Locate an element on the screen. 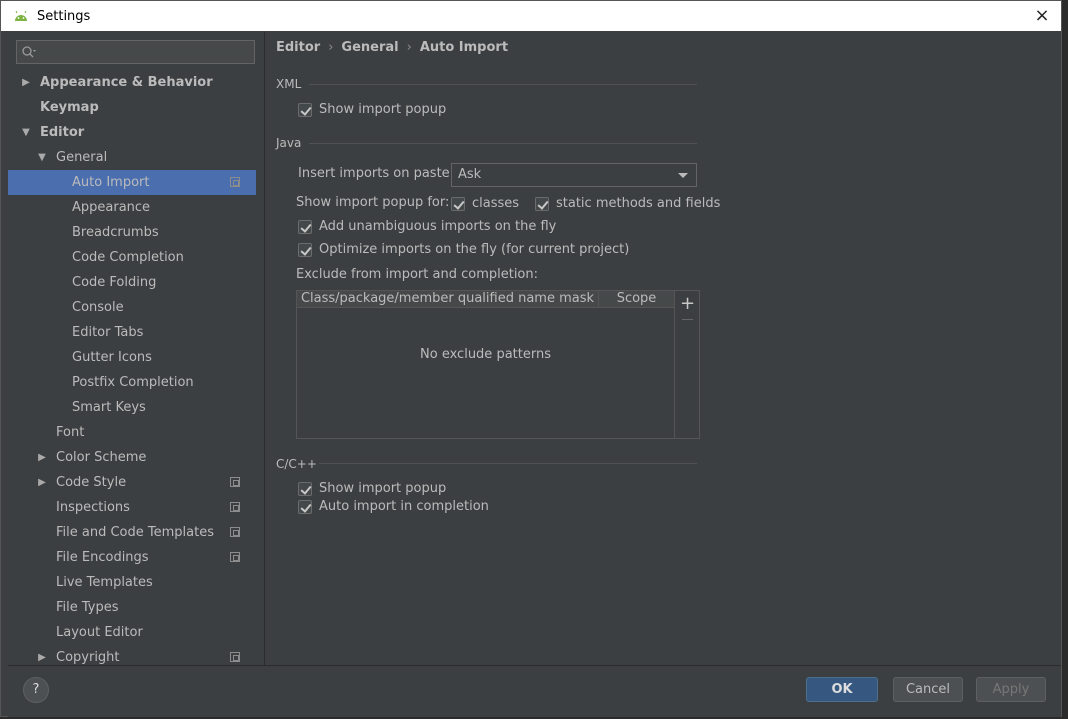  sidebar-item-label: Auto Import is located at coordinates (111, 182).